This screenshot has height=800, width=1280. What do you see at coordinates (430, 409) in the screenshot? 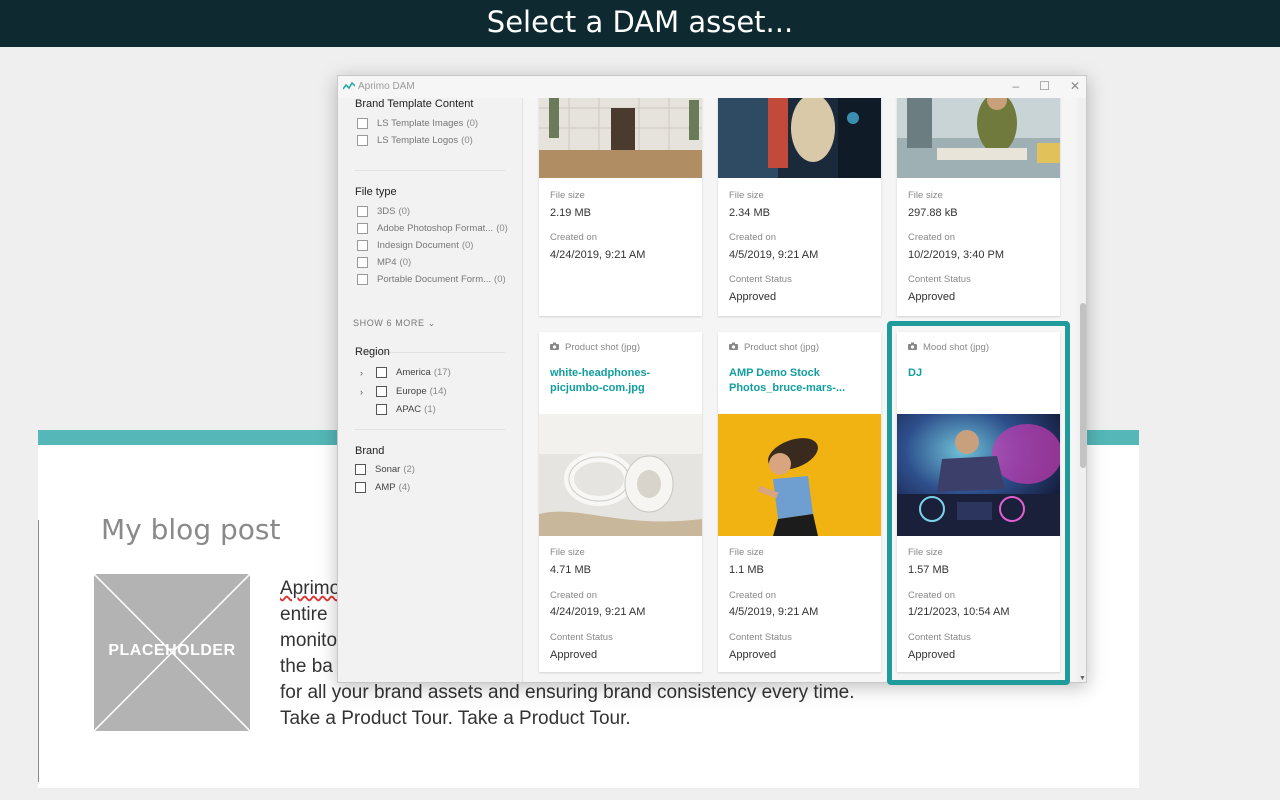
I see `filter-count: (1)` at bounding box center [430, 409].